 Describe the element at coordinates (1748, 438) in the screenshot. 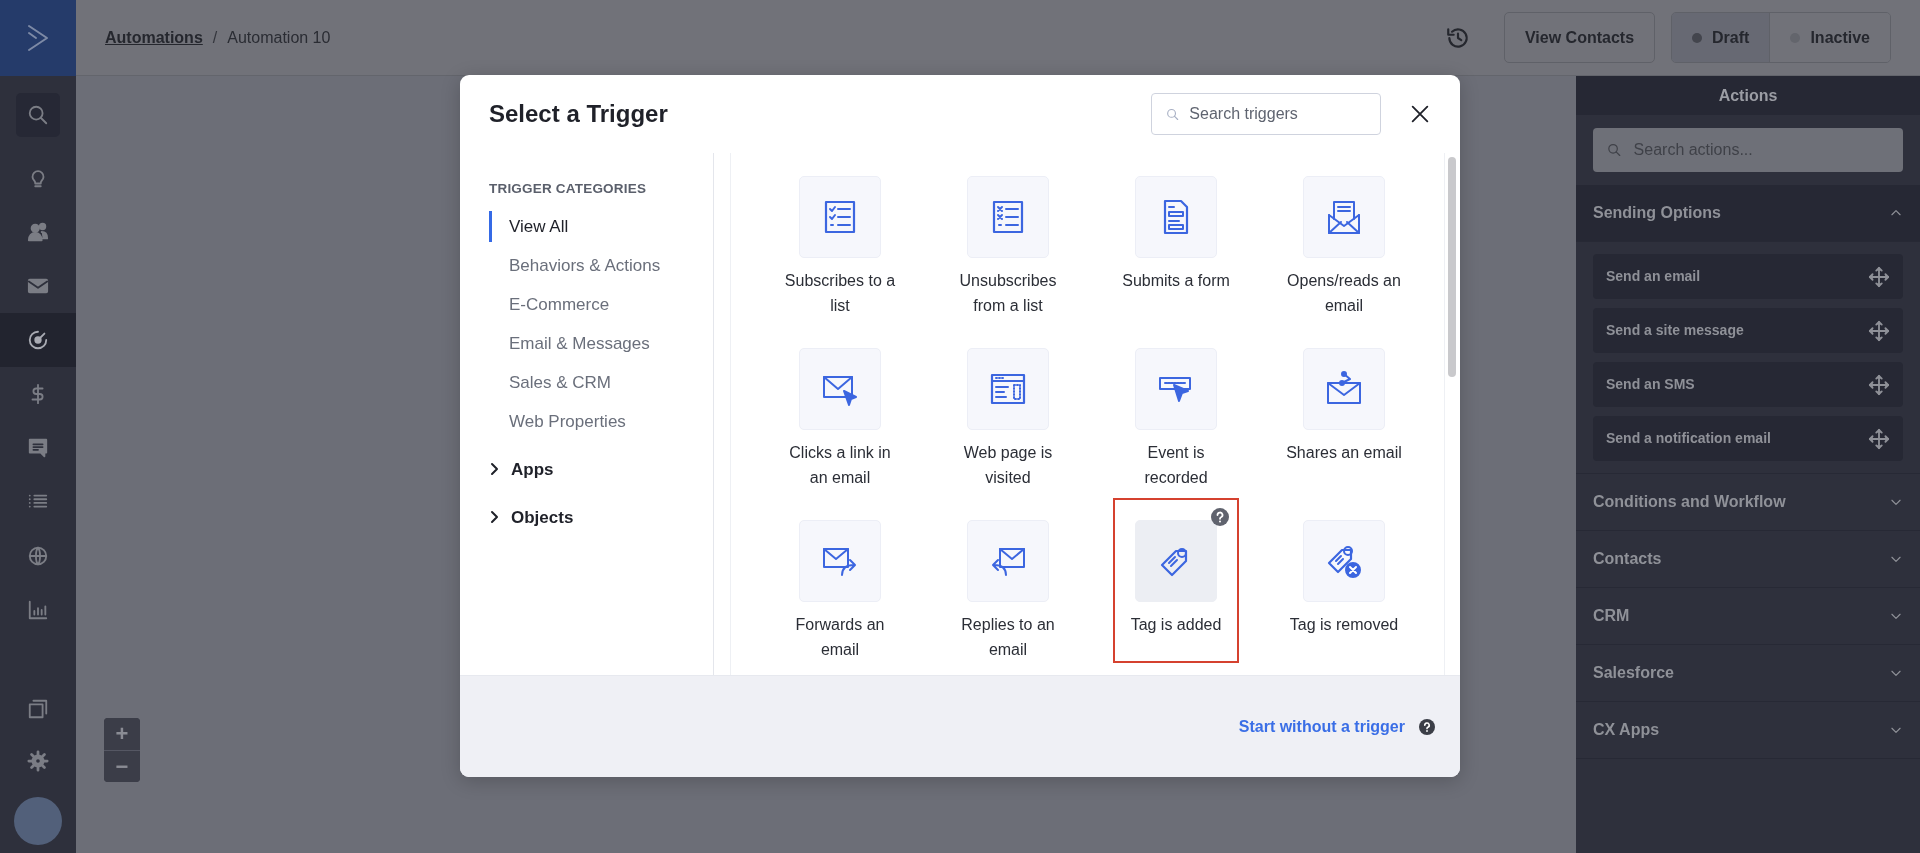

I see `action-item: Send a notification email` at that location.